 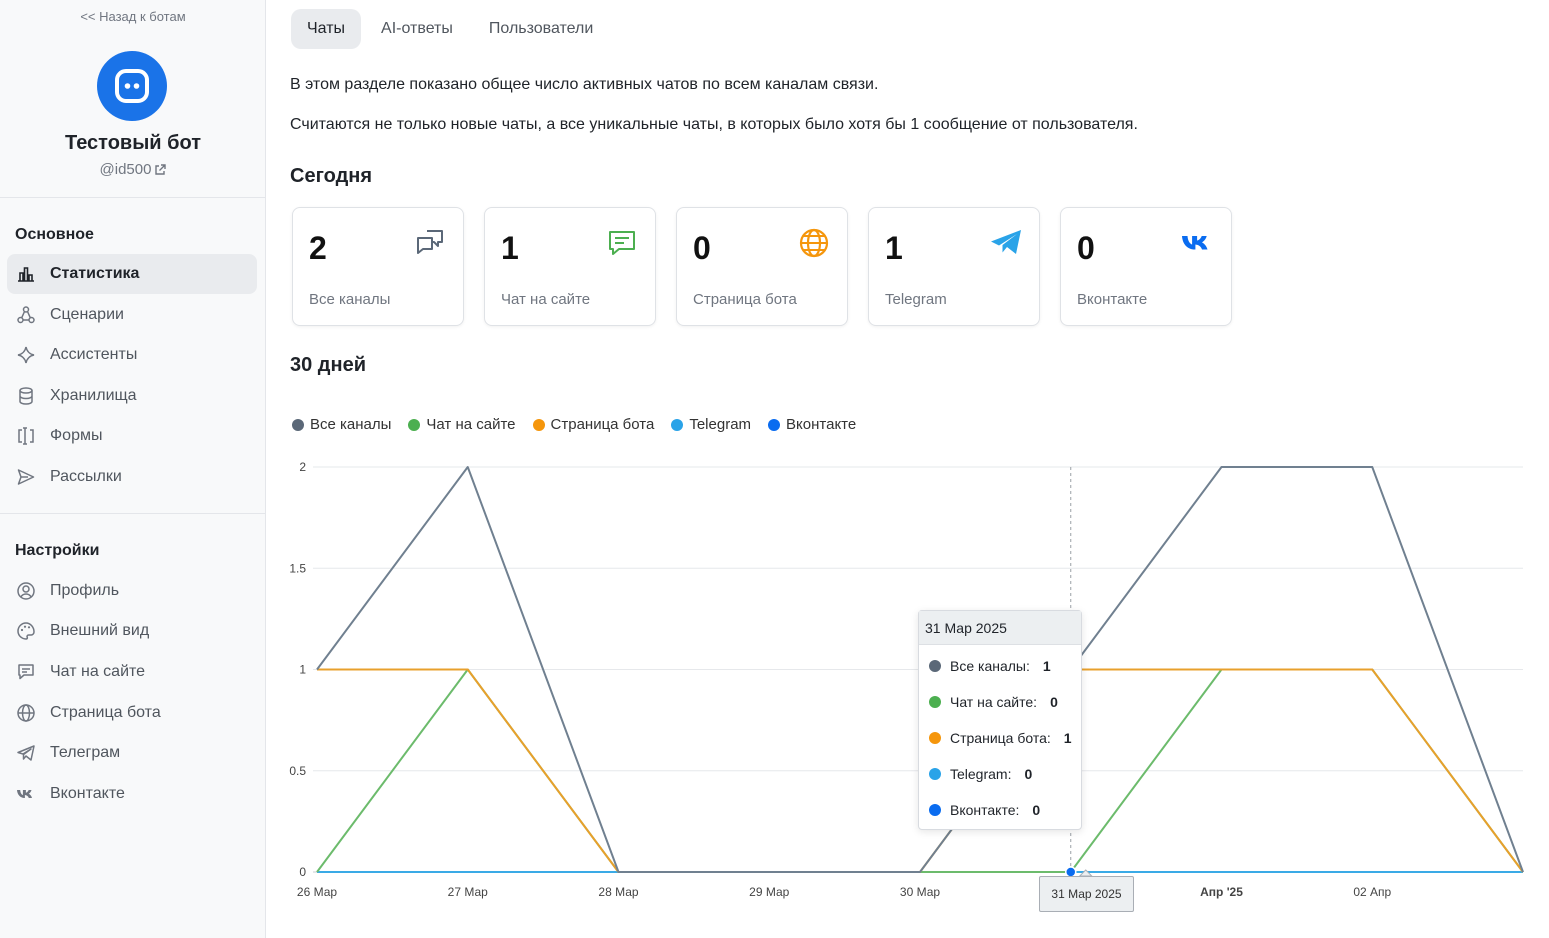 What do you see at coordinates (821, 424) in the screenshot?
I see `legend-label: Вконтакте` at bounding box center [821, 424].